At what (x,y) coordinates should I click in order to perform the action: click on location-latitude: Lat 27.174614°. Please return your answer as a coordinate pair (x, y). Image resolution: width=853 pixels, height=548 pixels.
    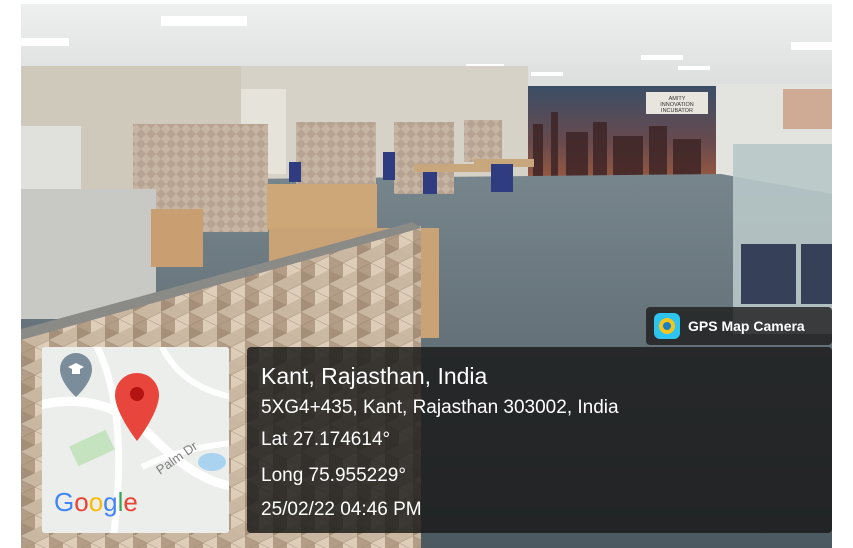
    Looking at the image, I should click on (326, 439).